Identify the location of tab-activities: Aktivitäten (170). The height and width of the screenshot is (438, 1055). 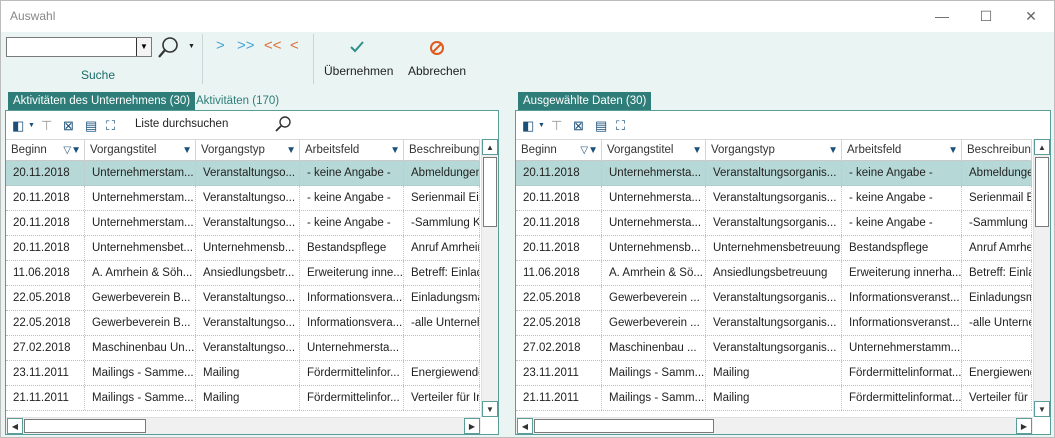
(237, 101).